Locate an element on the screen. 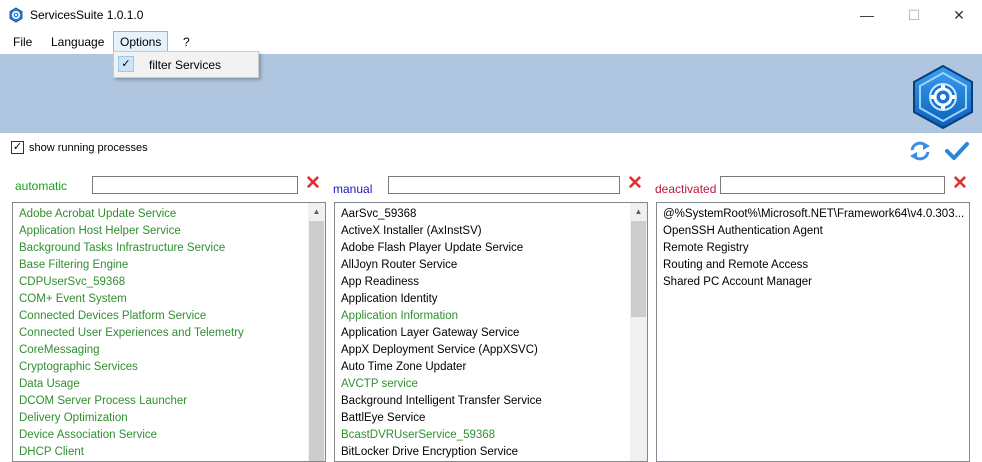 Image resolution: width=982 pixels, height=462 pixels. manual-service-item: Application Identity is located at coordinates (491, 299).